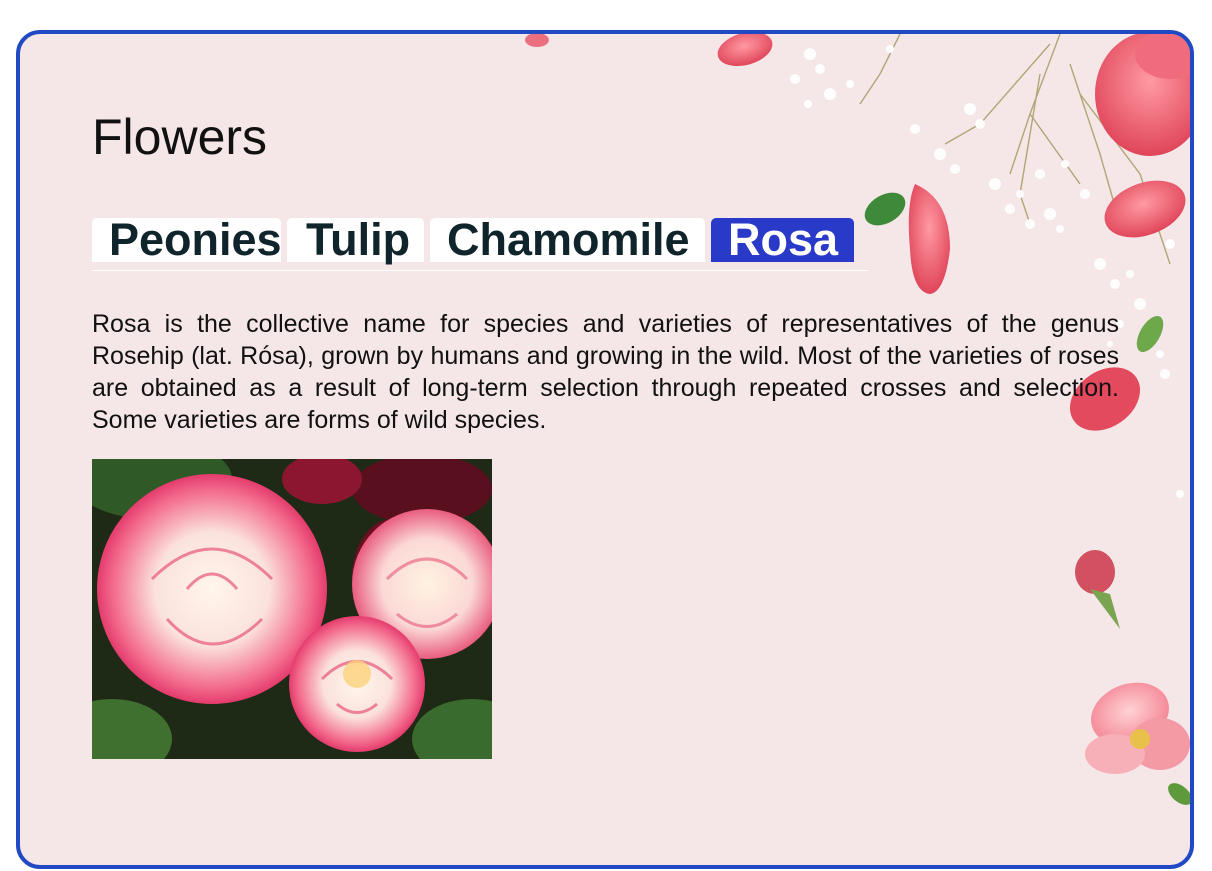 This screenshot has height=871, width=1212. What do you see at coordinates (187, 239) in the screenshot?
I see `tab-peonies: Peonies` at bounding box center [187, 239].